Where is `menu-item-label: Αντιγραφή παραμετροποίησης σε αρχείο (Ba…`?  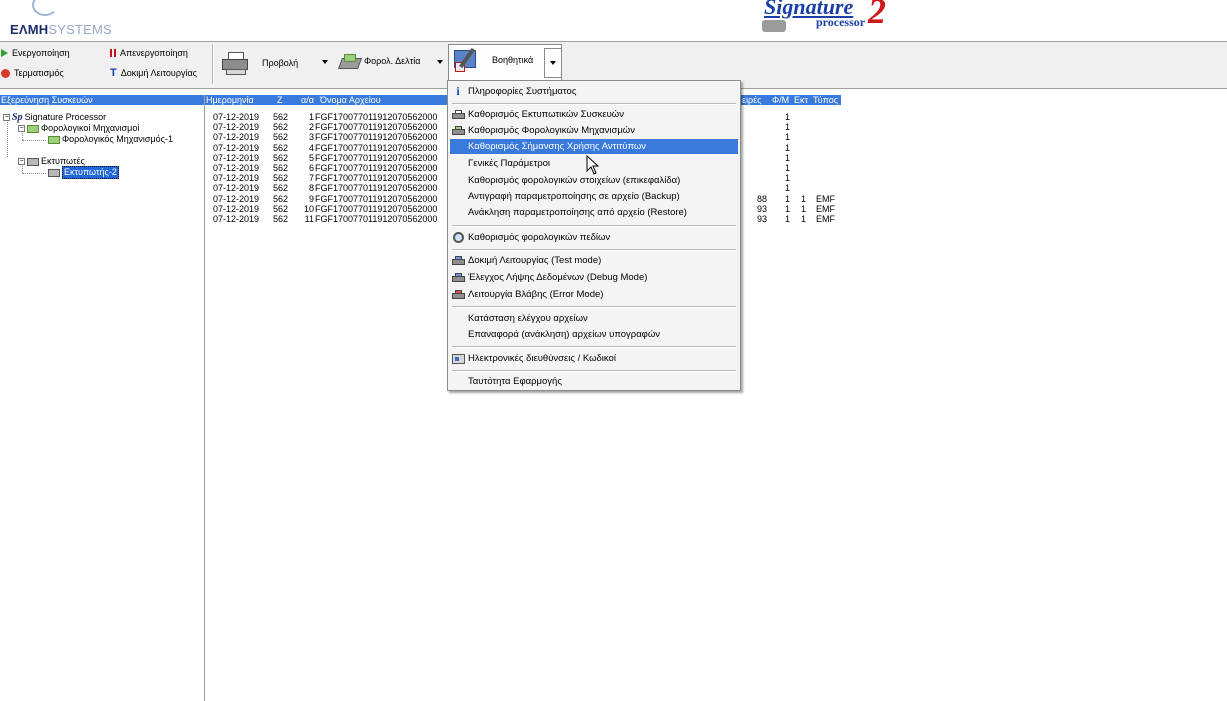
menu-item-label: Αντιγραφή παραμετροποίησης σε αρχείο (Ba… is located at coordinates (574, 196).